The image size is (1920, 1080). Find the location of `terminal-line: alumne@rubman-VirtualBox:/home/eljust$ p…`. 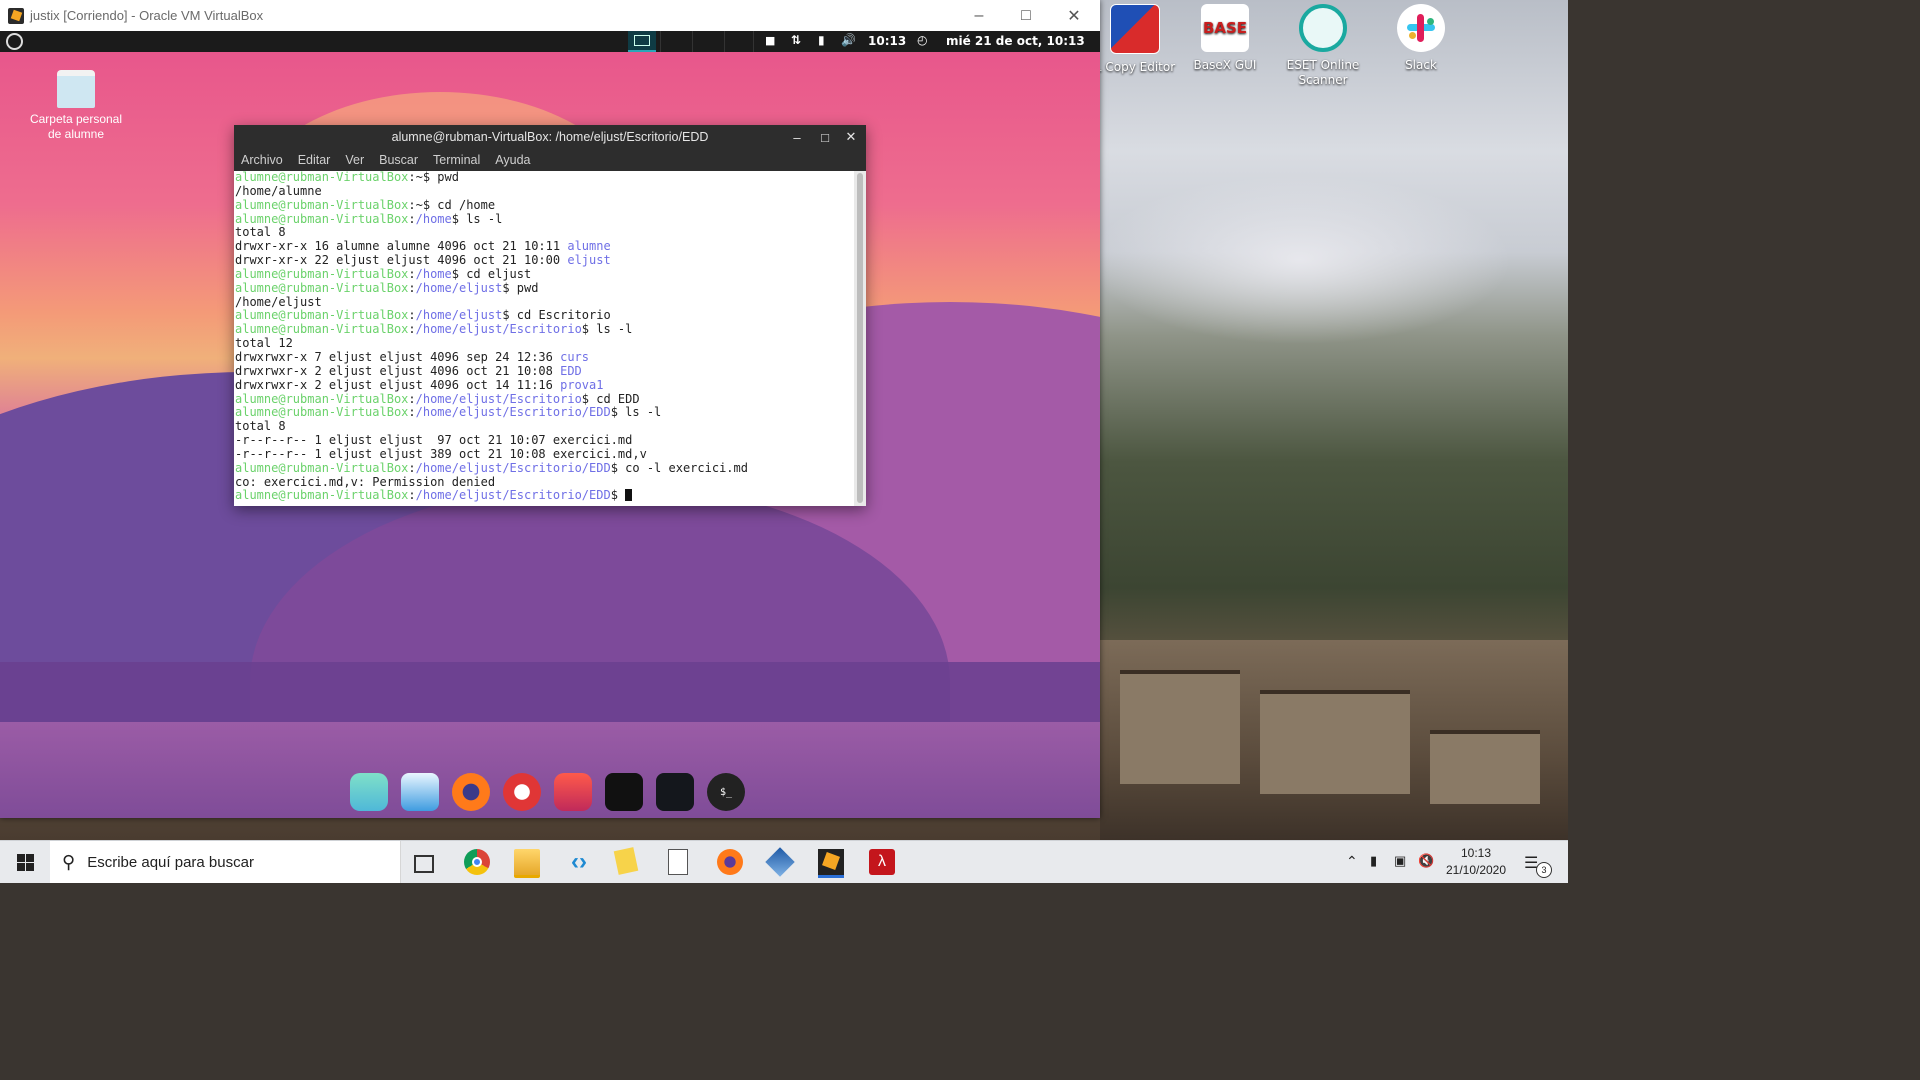

terminal-line: alumne@rubman-VirtualBox:/home/eljust$ p… is located at coordinates (544, 288).